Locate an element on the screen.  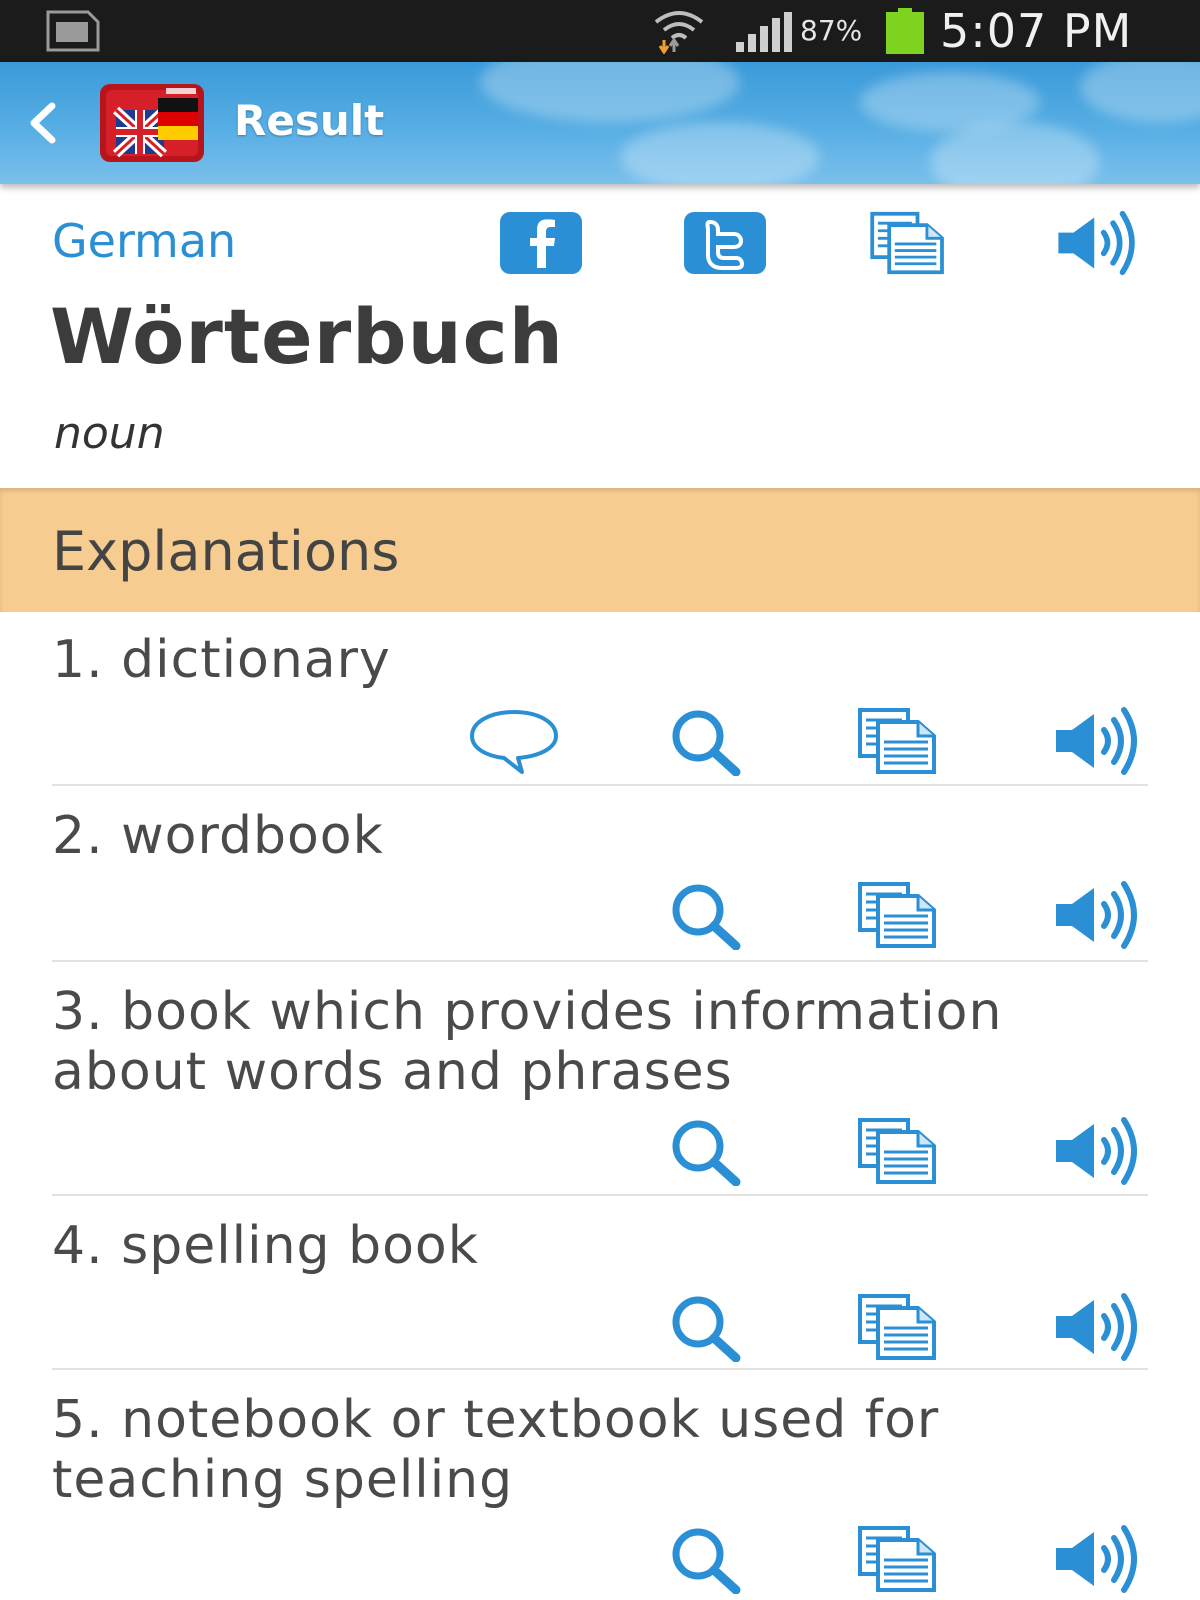
app-logo-icon is located at coordinates (152, 123).